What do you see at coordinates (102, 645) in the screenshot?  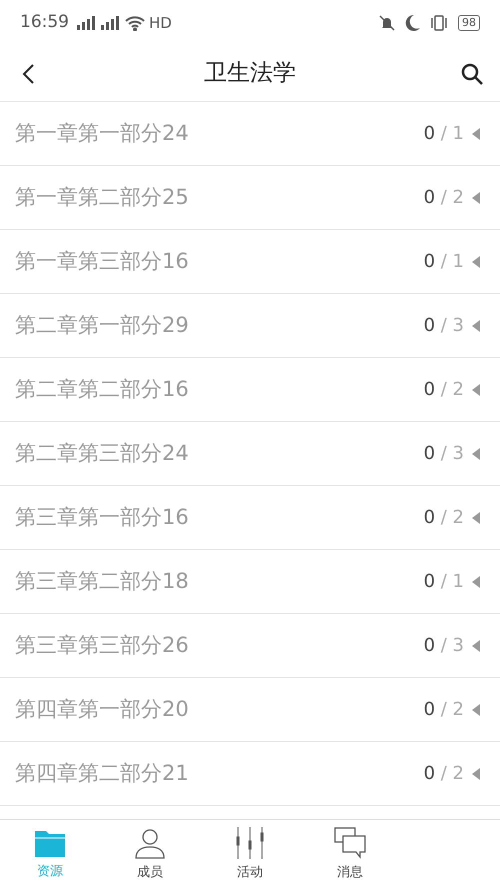 I see `item-title: 第三章第三部分26` at bounding box center [102, 645].